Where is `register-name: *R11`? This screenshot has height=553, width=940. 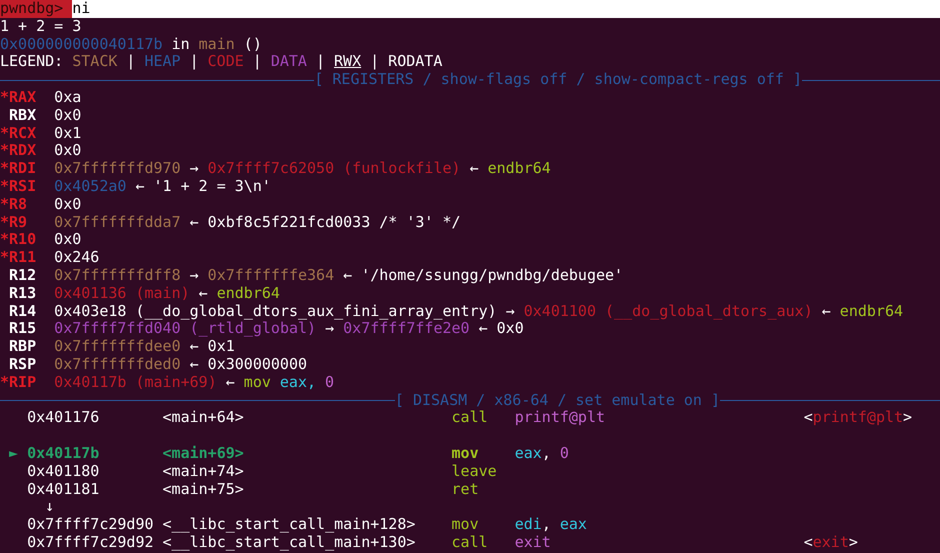 register-name: *R11 is located at coordinates (18, 257).